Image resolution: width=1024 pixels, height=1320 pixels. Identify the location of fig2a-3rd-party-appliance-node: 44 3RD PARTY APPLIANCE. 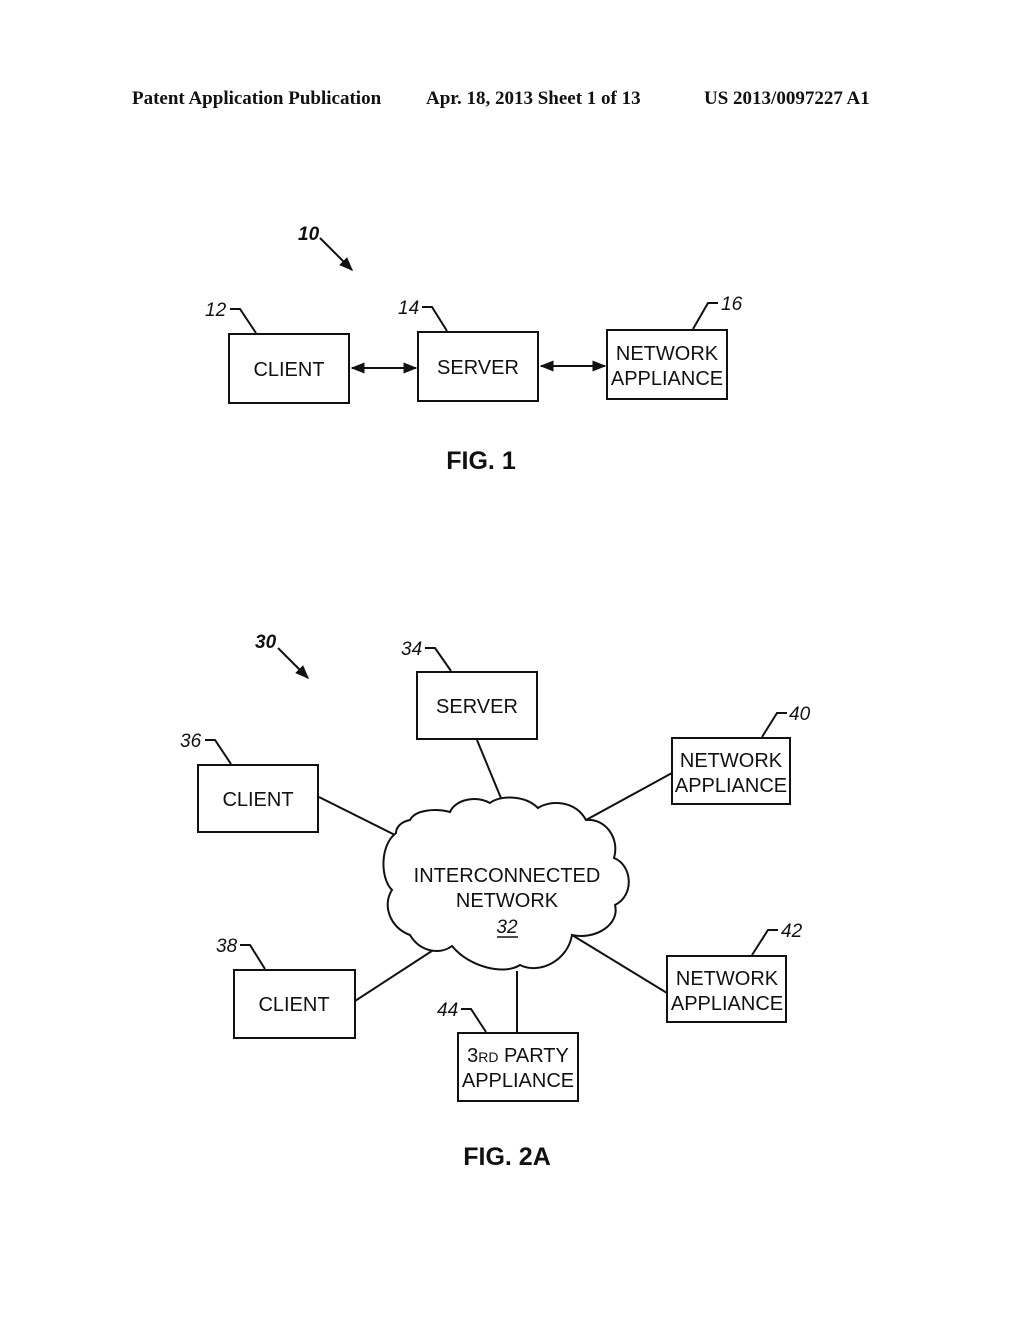
(508, 1051).